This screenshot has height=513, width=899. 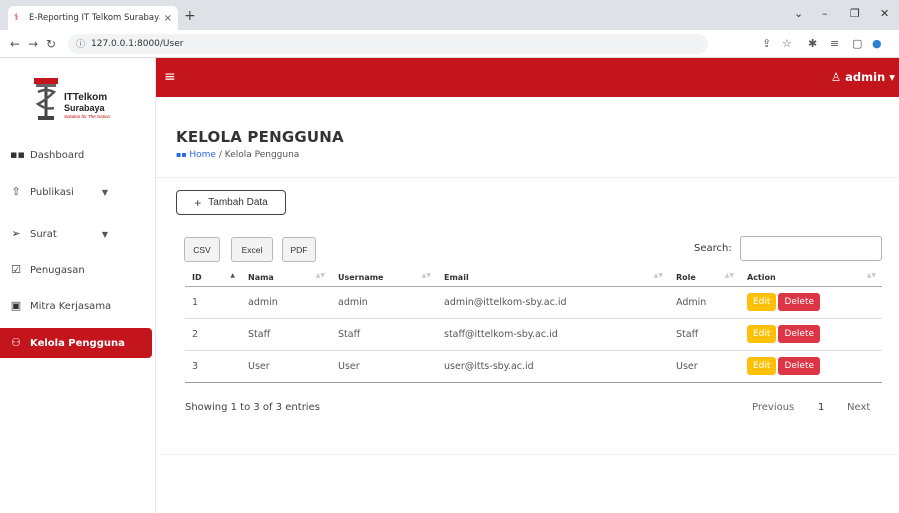 What do you see at coordinates (865, 77) in the screenshot?
I see `user-name: admin` at bounding box center [865, 77].